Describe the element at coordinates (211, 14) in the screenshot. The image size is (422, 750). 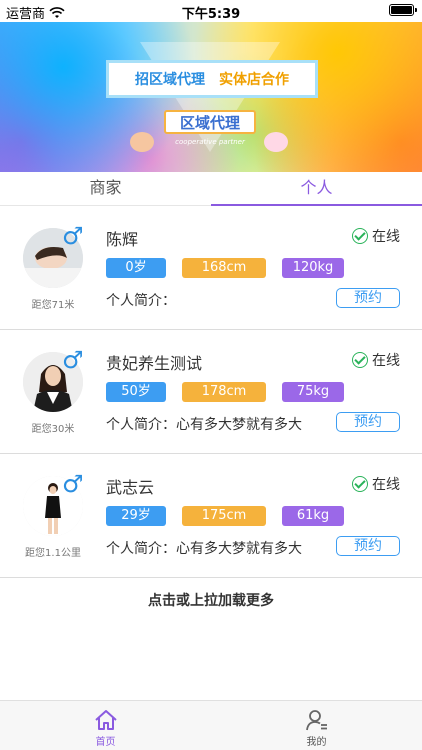
I see `status-time: 下午5:39` at that location.